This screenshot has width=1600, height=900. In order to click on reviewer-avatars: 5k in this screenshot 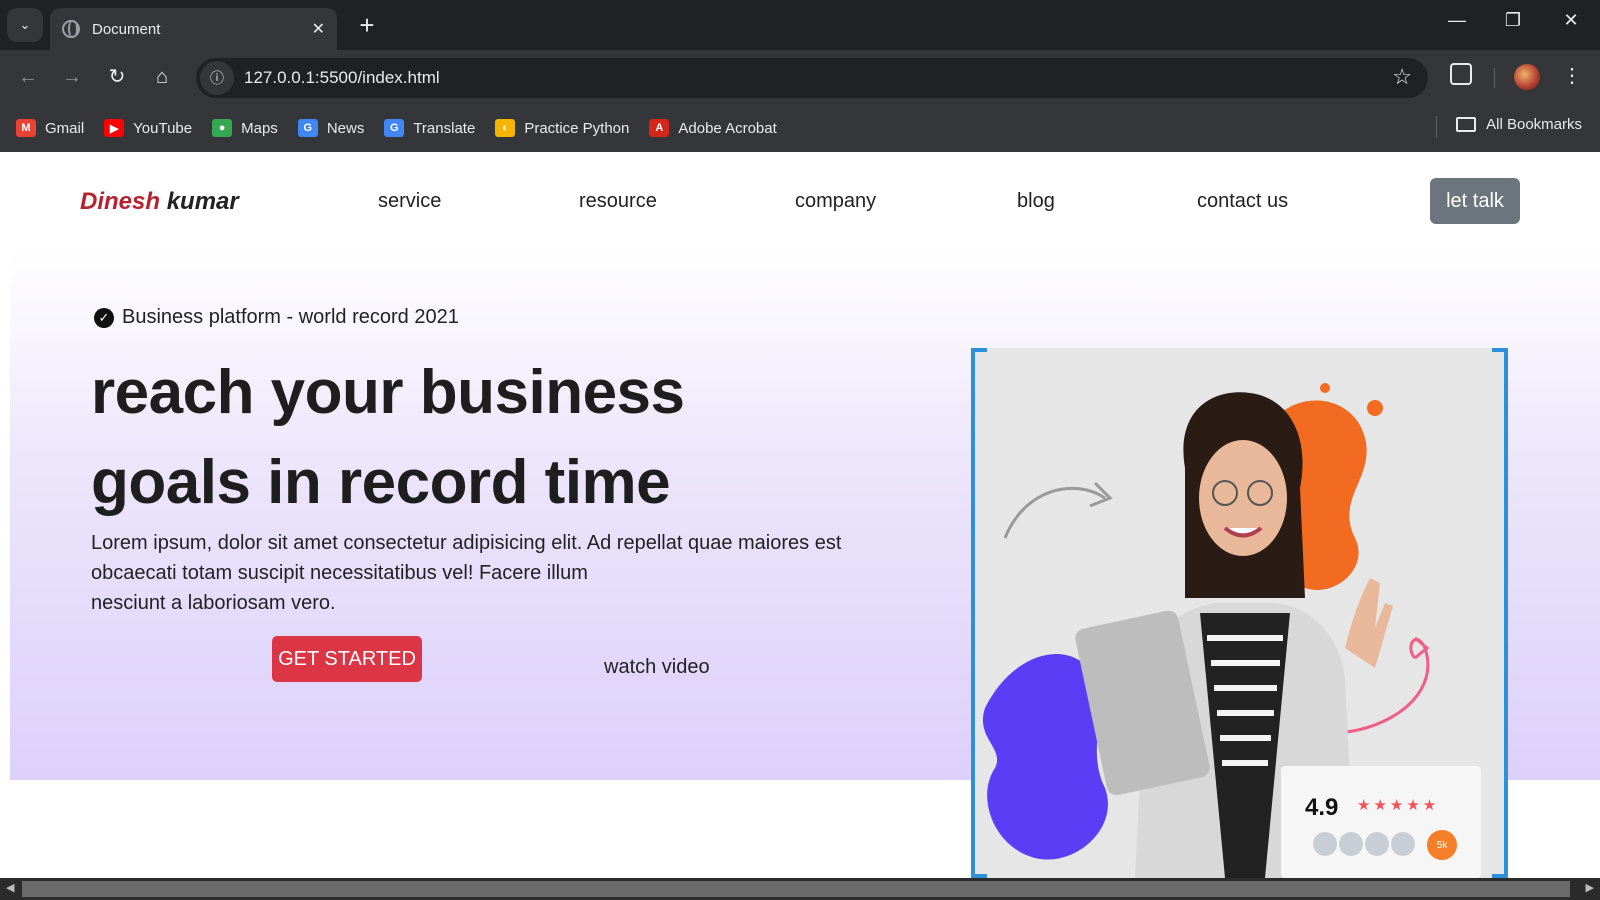, I will do `click(1384, 845)`.